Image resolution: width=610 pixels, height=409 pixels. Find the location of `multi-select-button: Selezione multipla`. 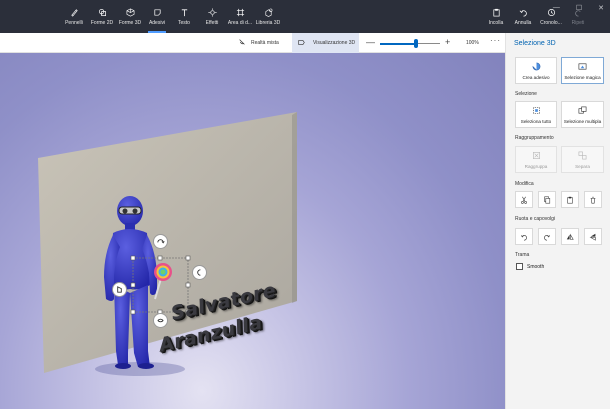

multi-select-button: Selezione multipla is located at coordinates (582, 114).